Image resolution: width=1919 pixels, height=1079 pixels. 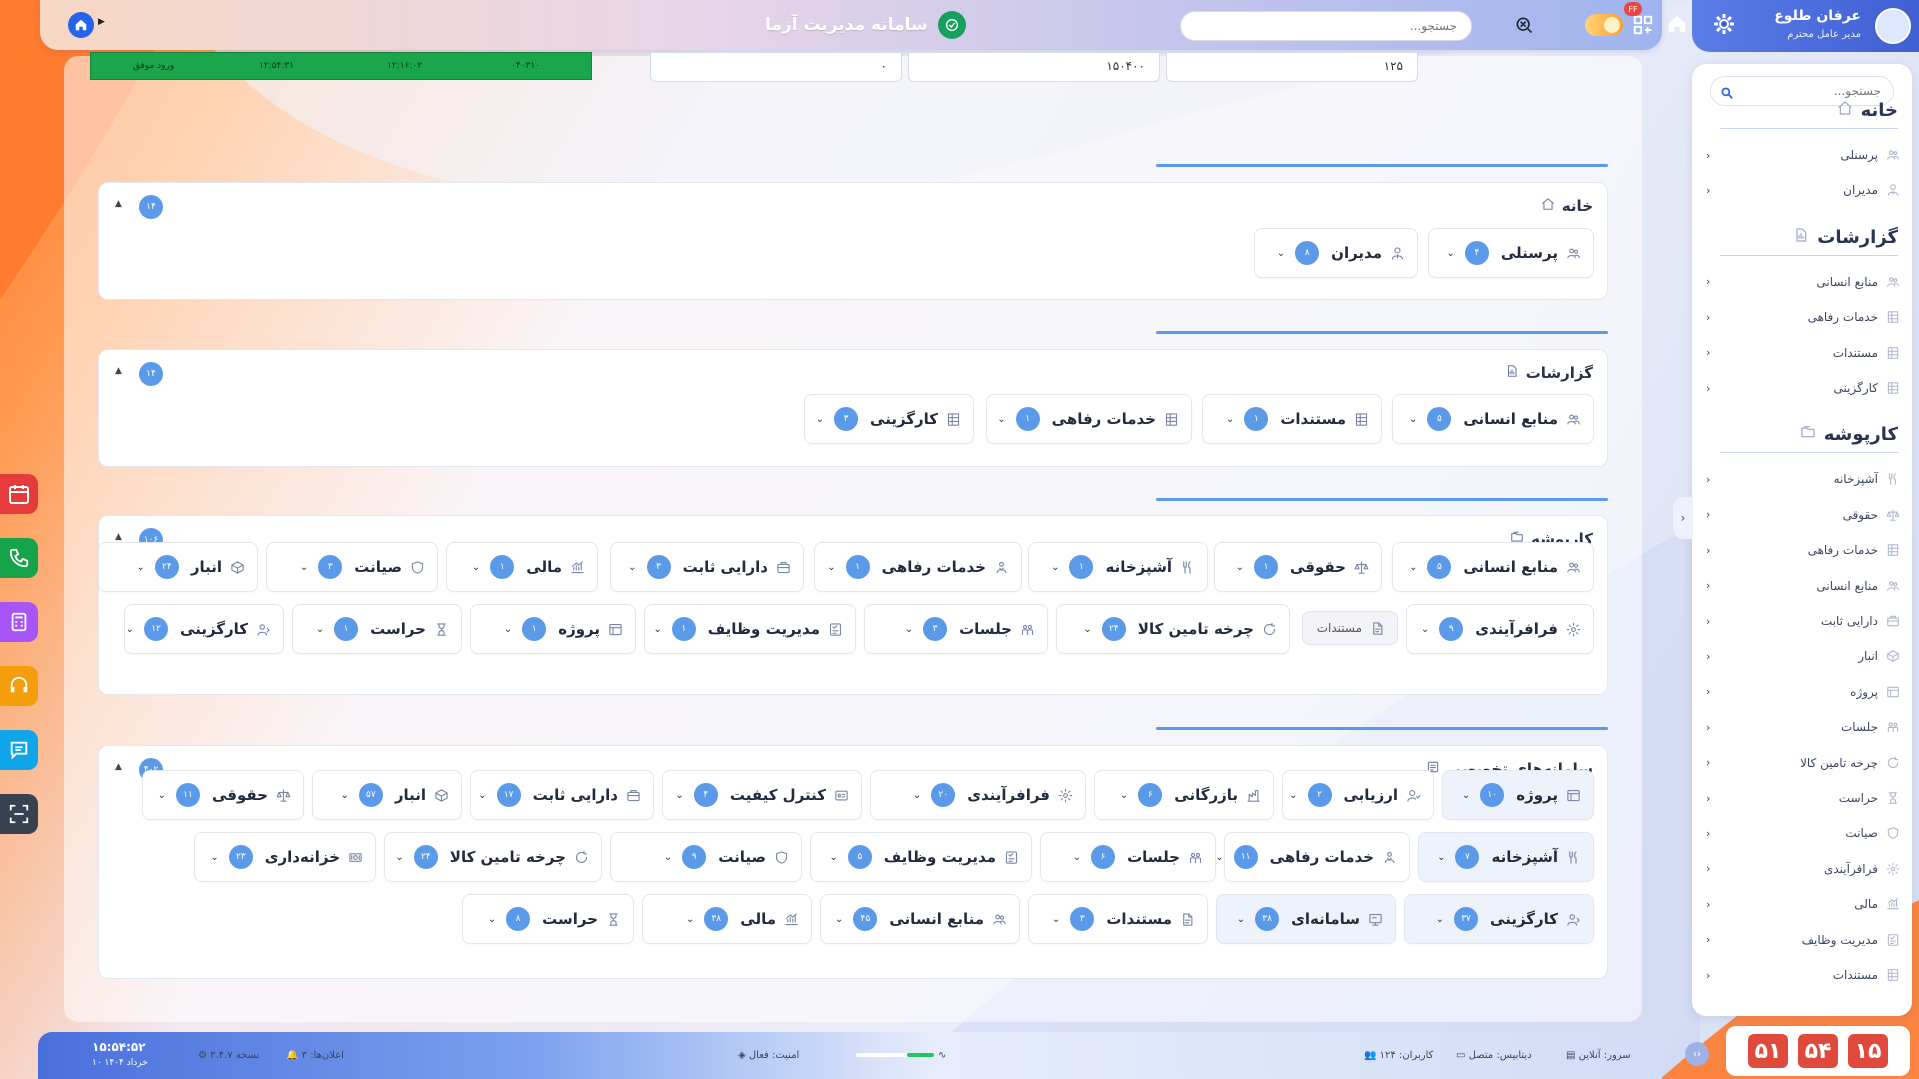 What do you see at coordinates (1306, 919) in the screenshot?
I see `module-chip: سامانه‌ای ۳۸ ⌄` at bounding box center [1306, 919].